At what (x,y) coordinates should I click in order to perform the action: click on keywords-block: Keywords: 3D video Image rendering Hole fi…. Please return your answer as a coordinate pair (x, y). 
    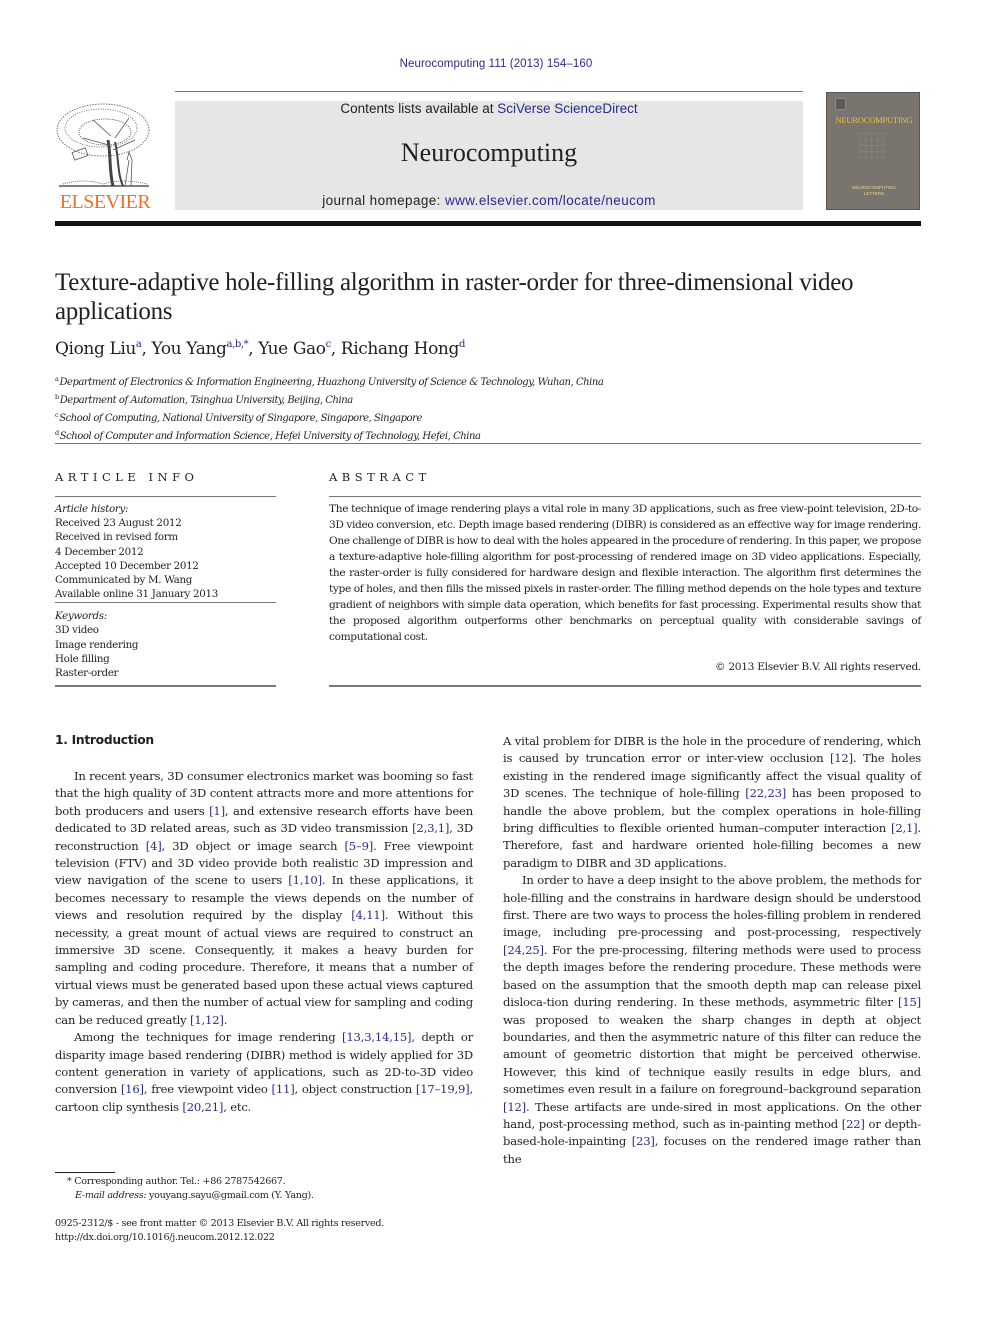
    Looking at the image, I should click on (97, 644).